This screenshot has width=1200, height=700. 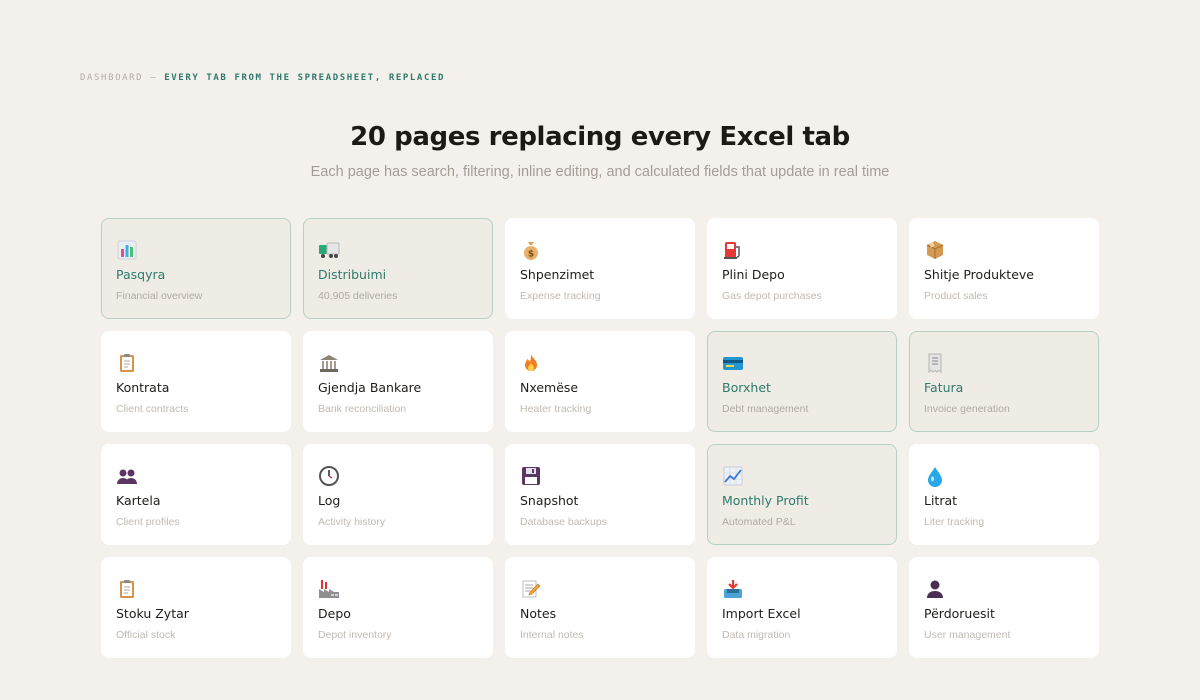 What do you see at coordinates (549, 387) in the screenshot?
I see `page-card-label: Nxemëse` at bounding box center [549, 387].